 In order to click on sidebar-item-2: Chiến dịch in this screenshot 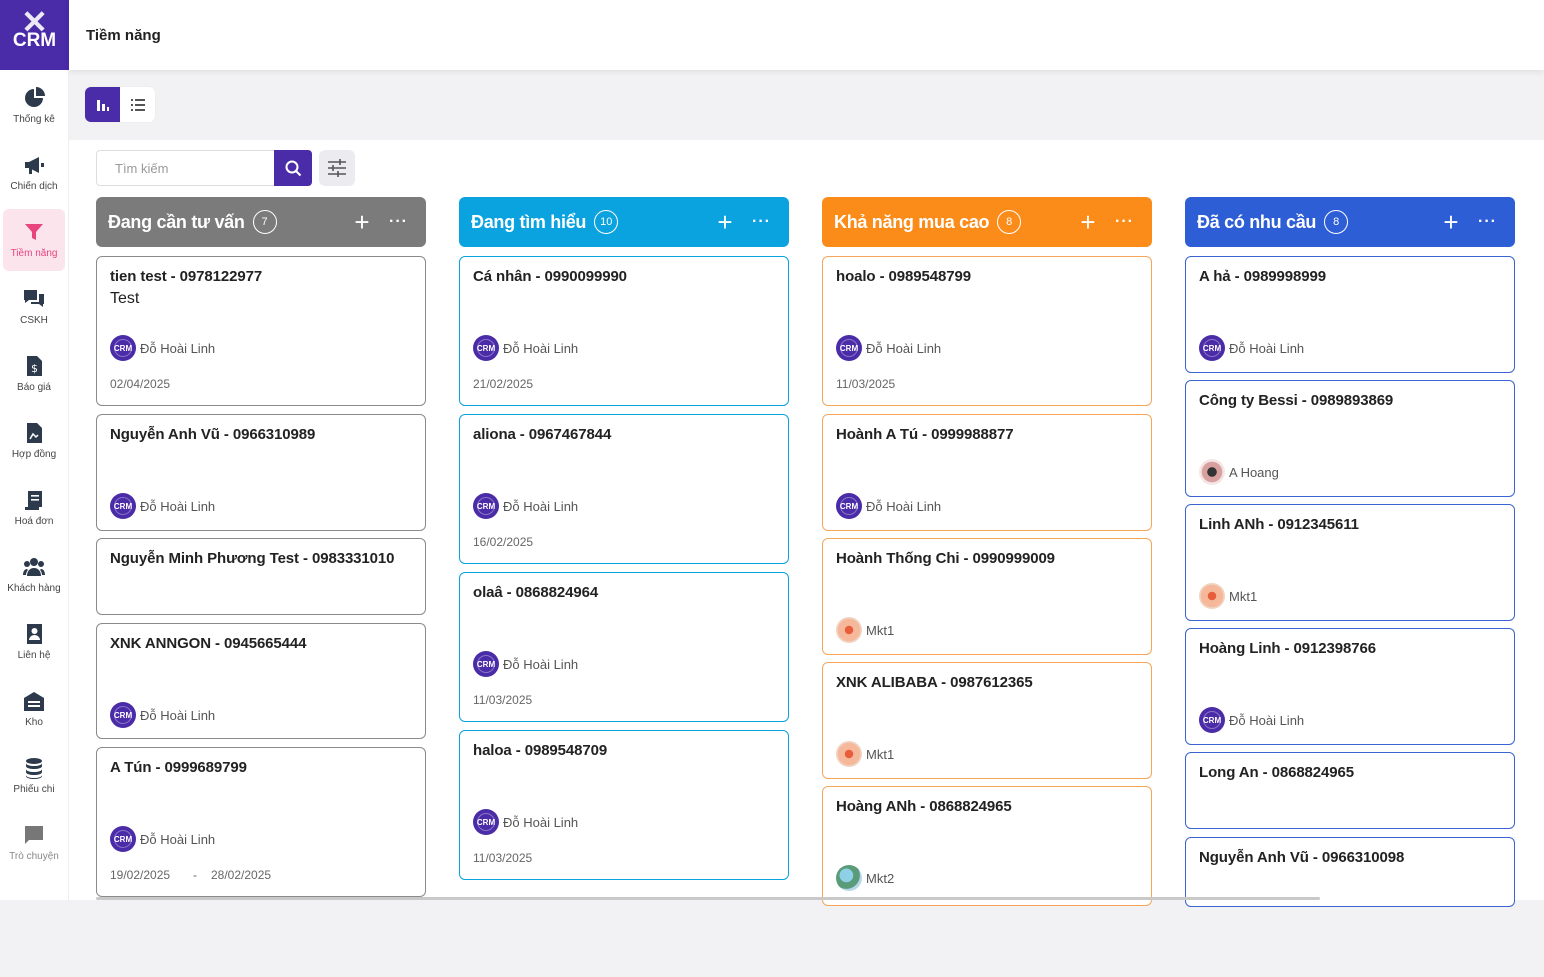, I will do `click(34, 173)`.